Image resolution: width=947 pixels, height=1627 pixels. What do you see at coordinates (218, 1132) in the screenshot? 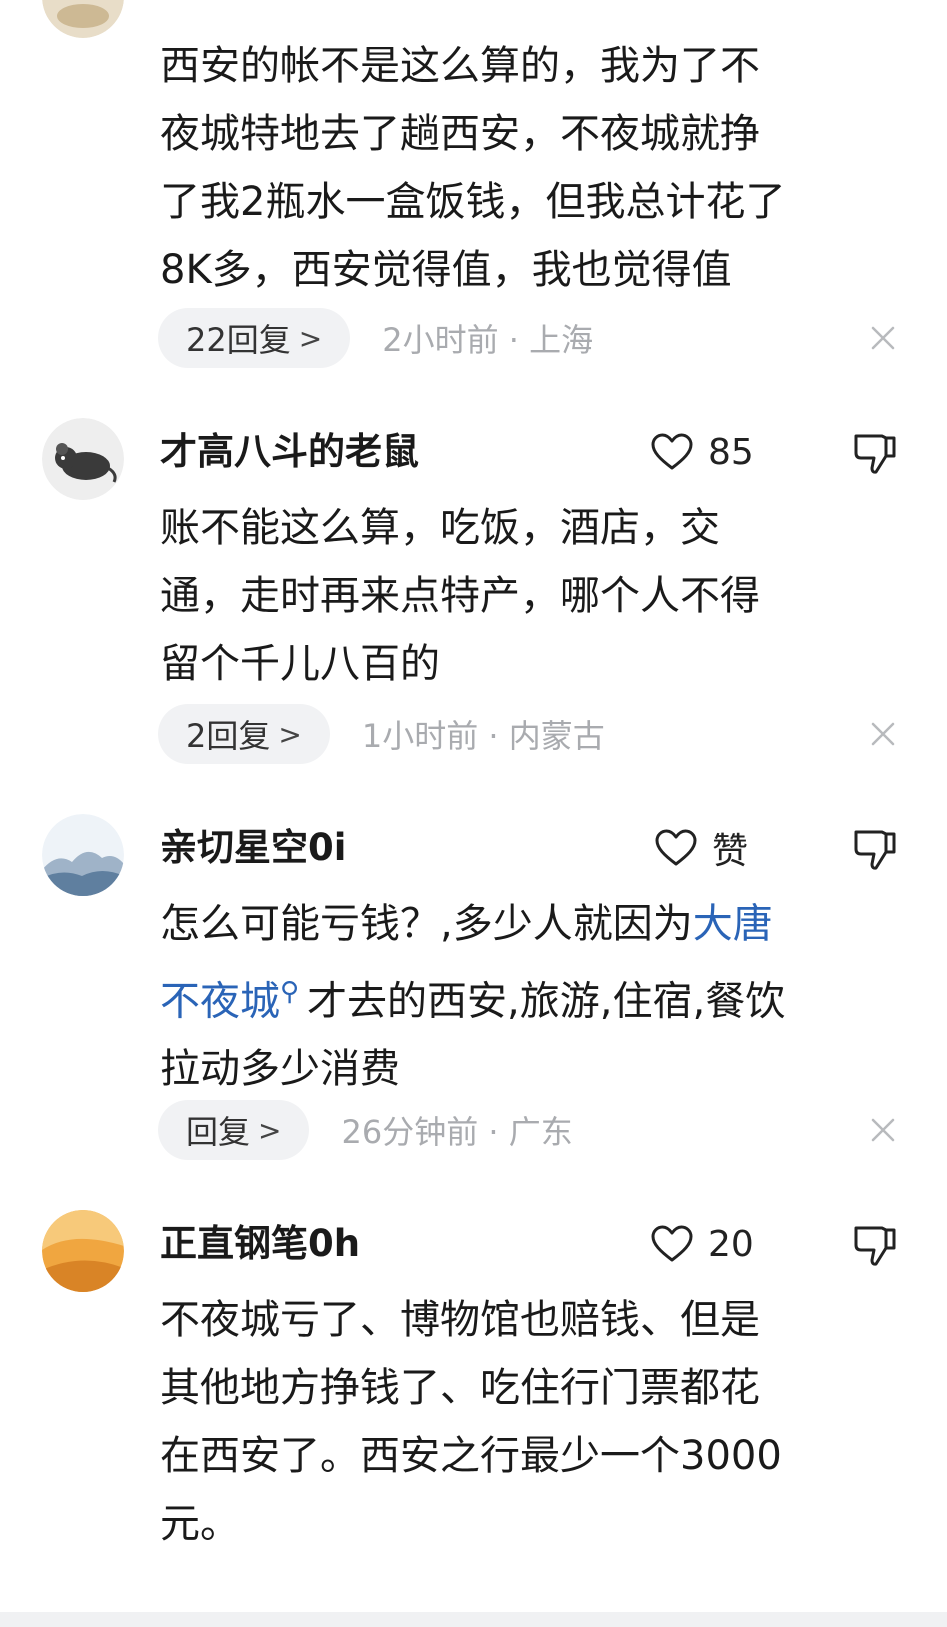
I see `reply-count: 回复` at bounding box center [218, 1132].